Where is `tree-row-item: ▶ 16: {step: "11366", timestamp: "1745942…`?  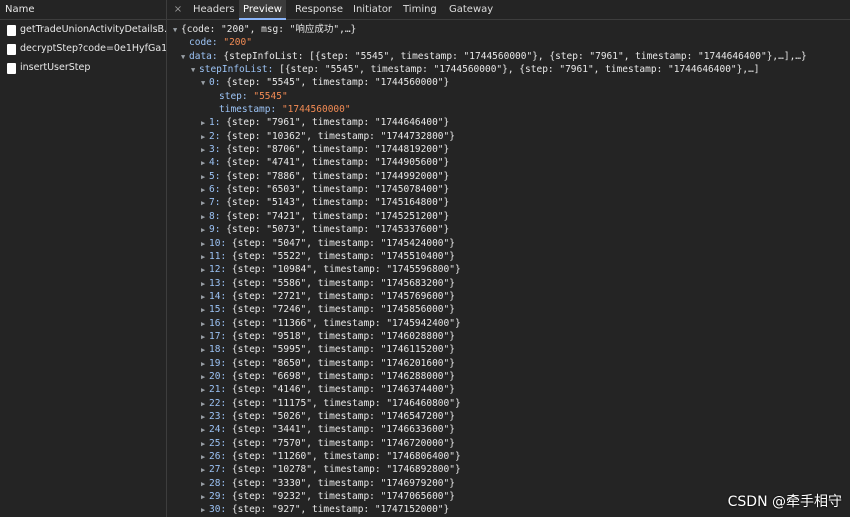
tree-row-item: ▶ 16: {step: "11366", timestamp: "1745942… is located at coordinates (508, 323).